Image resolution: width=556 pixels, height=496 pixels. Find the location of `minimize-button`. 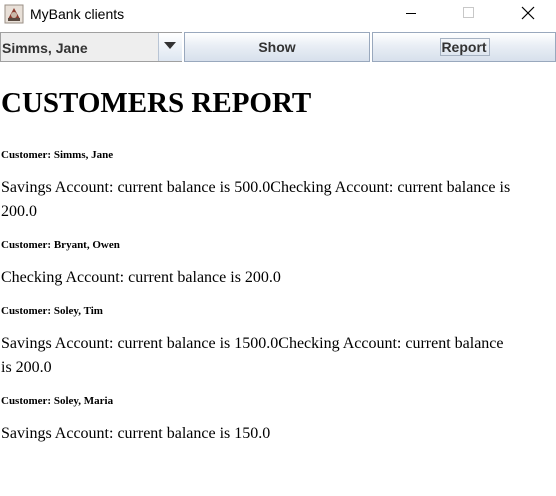

minimize-button is located at coordinates (411, 15).